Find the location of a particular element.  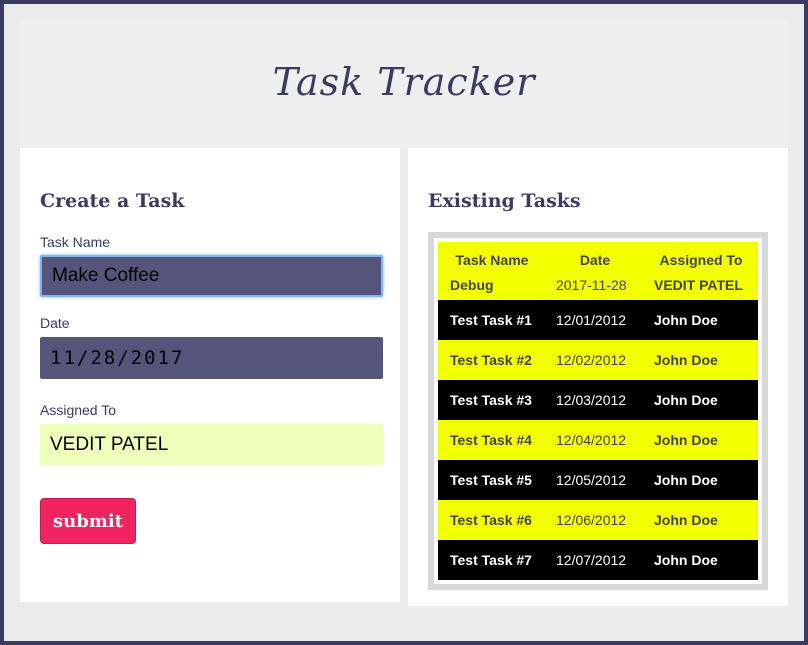

task-date-cell: 12/02/2012 is located at coordinates (591, 360).